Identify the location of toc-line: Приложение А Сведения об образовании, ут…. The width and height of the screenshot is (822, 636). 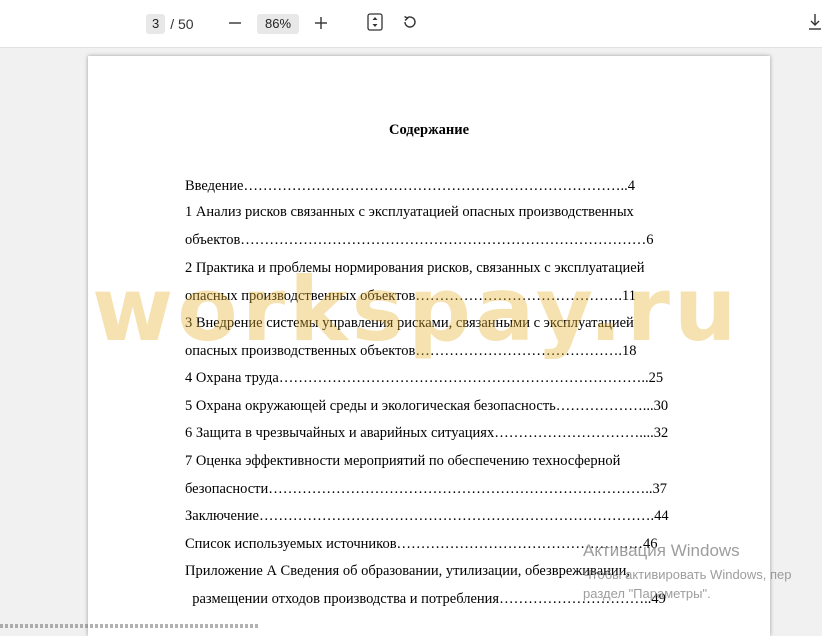
(408, 571).